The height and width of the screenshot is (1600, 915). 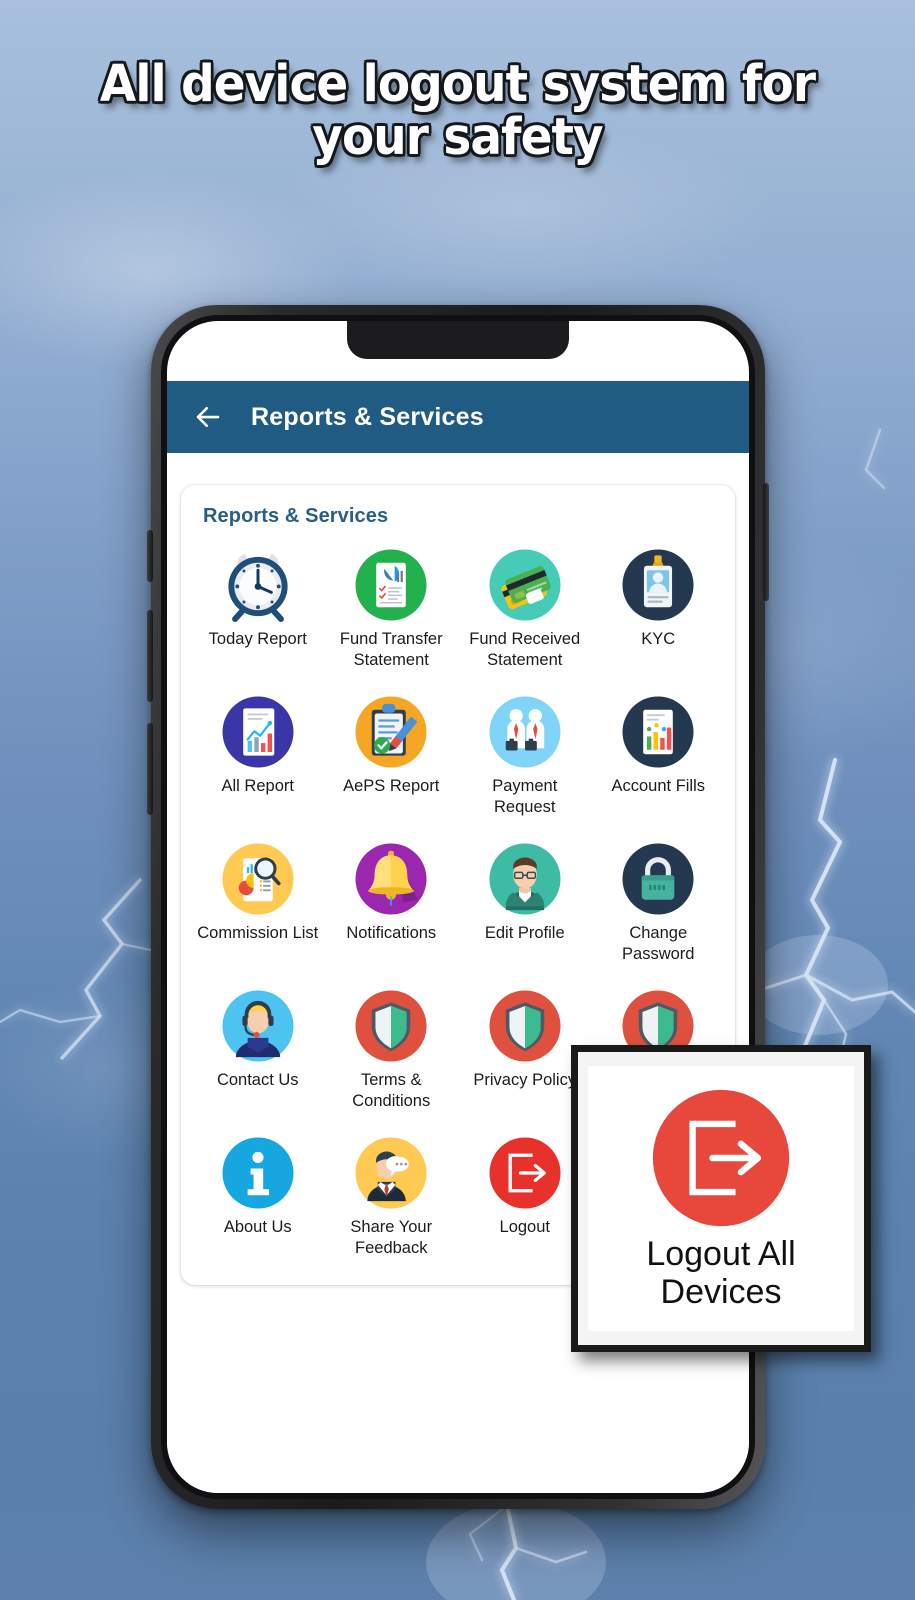 I want to click on service-tile-label: Share Your Feedback, so click(x=391, y=1237).